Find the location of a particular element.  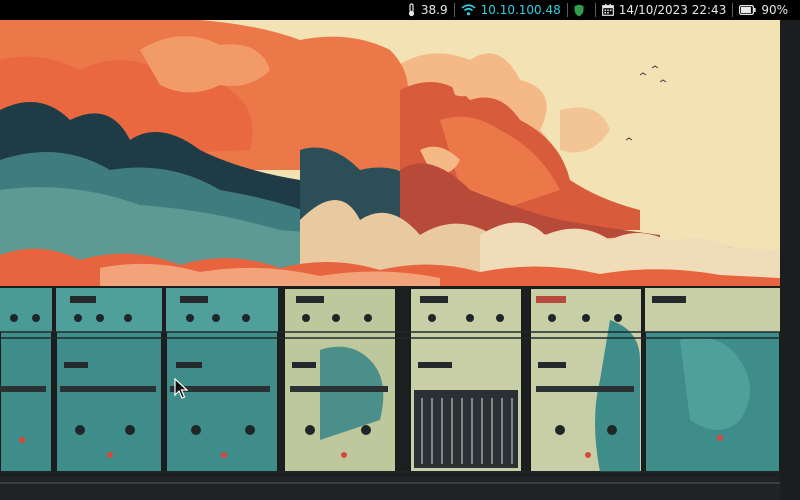

battery-indicator: 90% is located at coordinates (763, 10).